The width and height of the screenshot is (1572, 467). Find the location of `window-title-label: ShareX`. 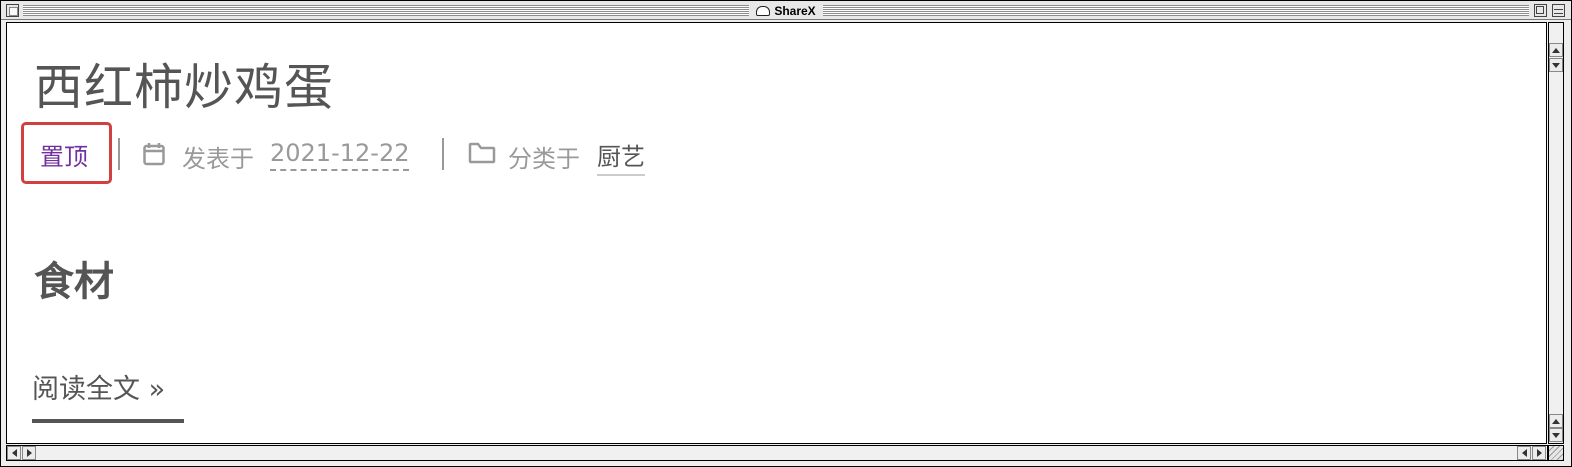

window-title-label: ShareX is located at coordinates (795, 10).